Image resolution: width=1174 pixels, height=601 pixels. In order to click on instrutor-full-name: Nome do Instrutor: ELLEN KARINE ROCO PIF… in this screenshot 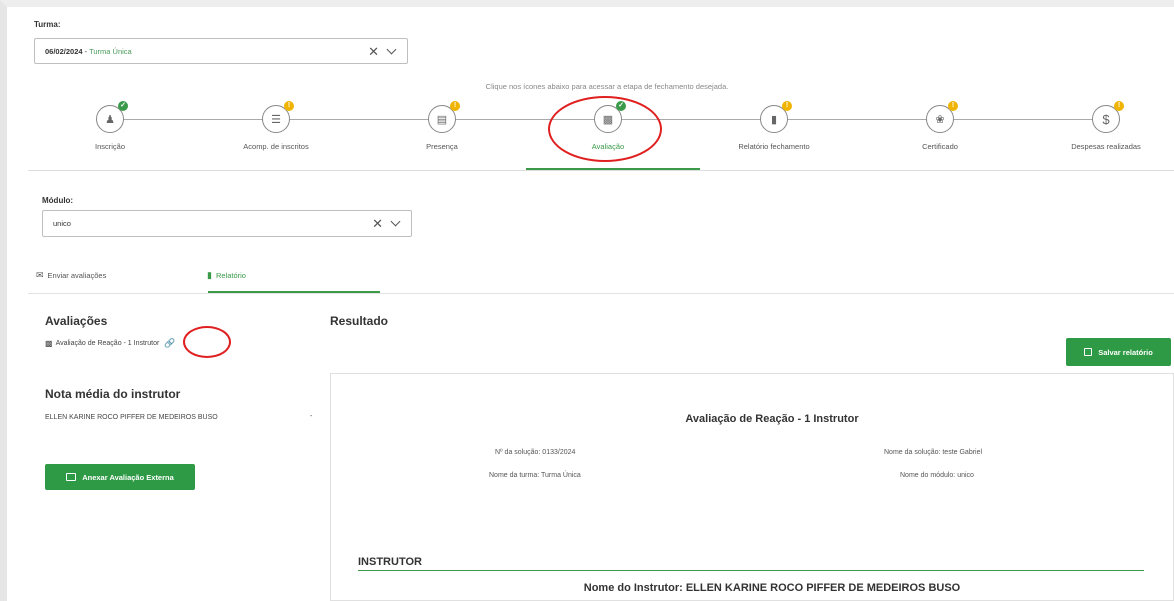, I will do `click(772, 588)`.